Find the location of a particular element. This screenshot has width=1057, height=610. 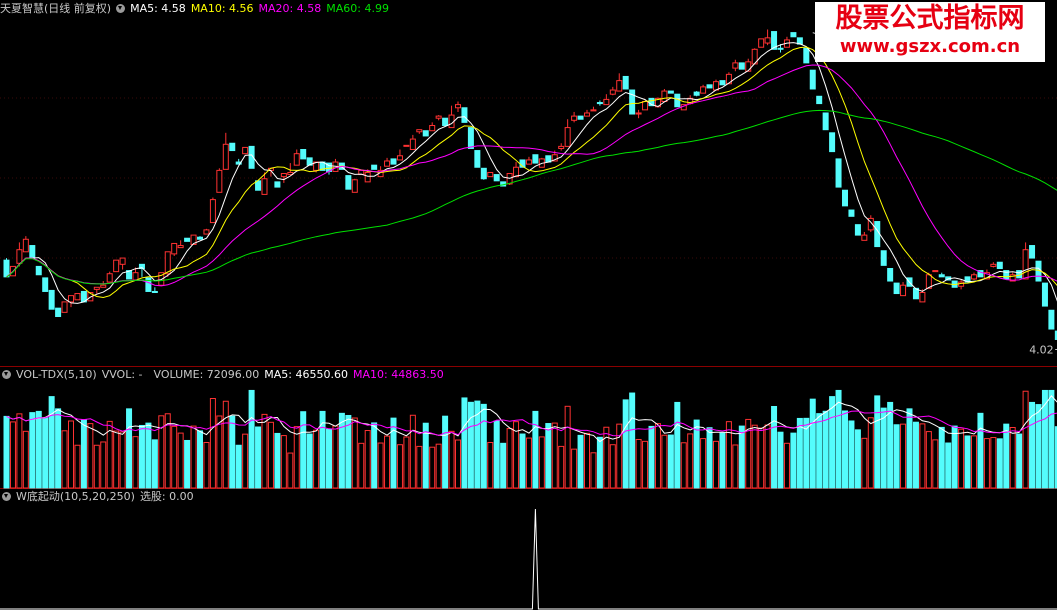

ind-settings-icon is located at coordinates (6, 496).